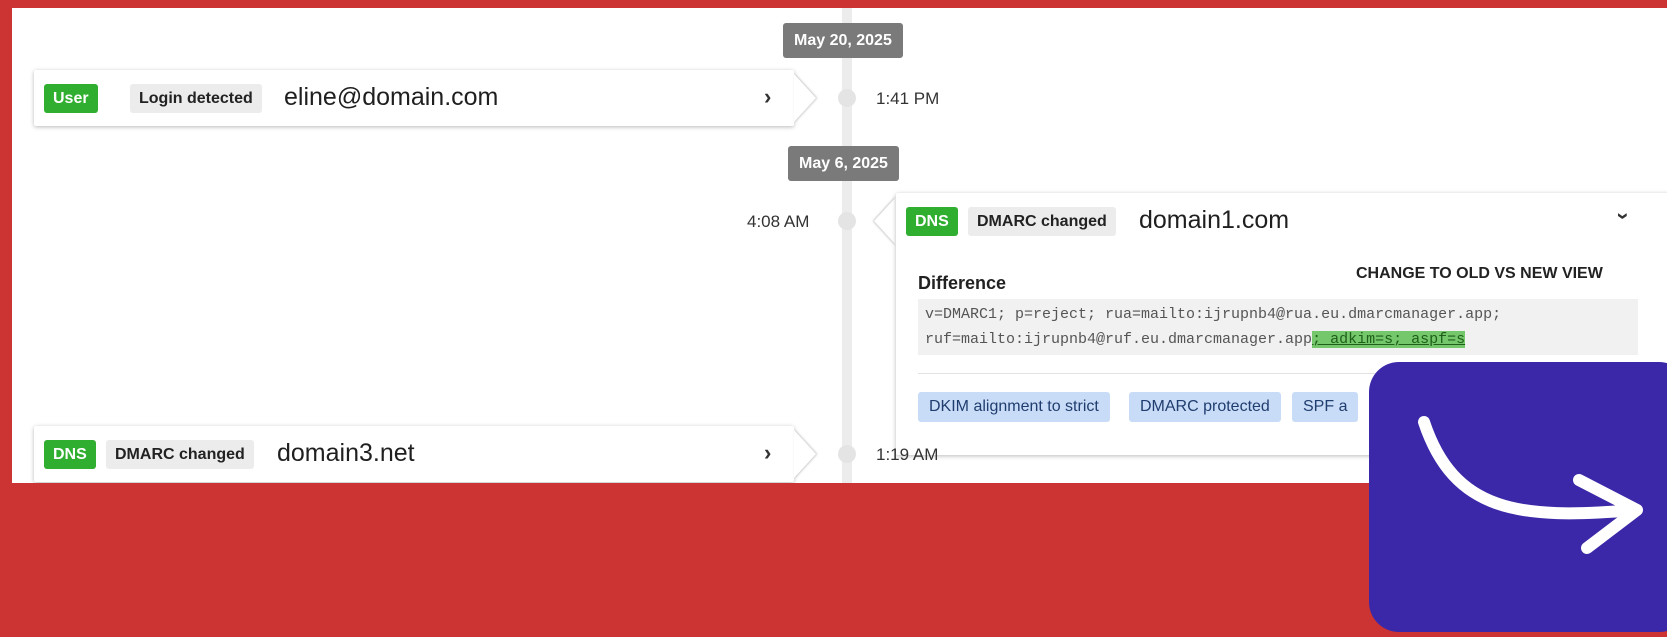 This screenshot has height=637, width=1667. What do you see at coordinates (843, 163) in the screenshot?
I see `date-badge: May 6, 2025` at bounding box center [843, 163].